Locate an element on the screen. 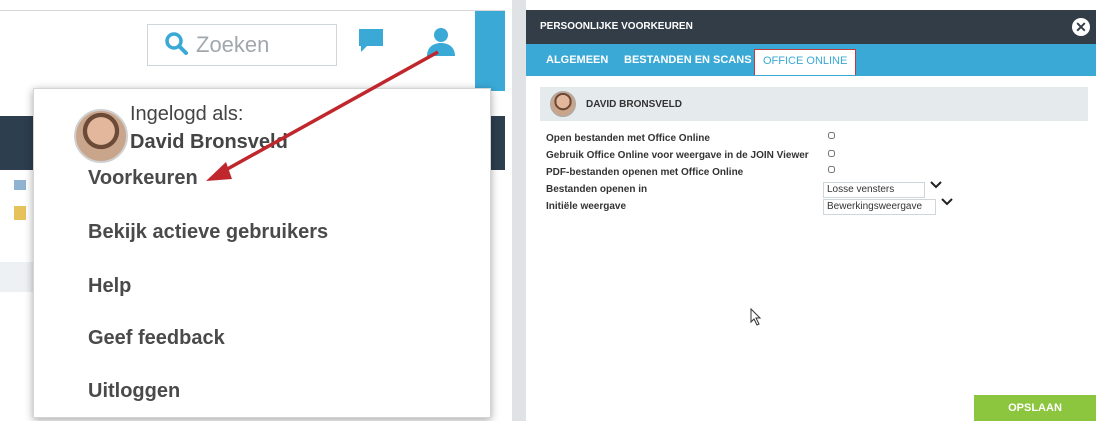  menu-item-feedback: Geef feedback is located at coordinates (156, 338).